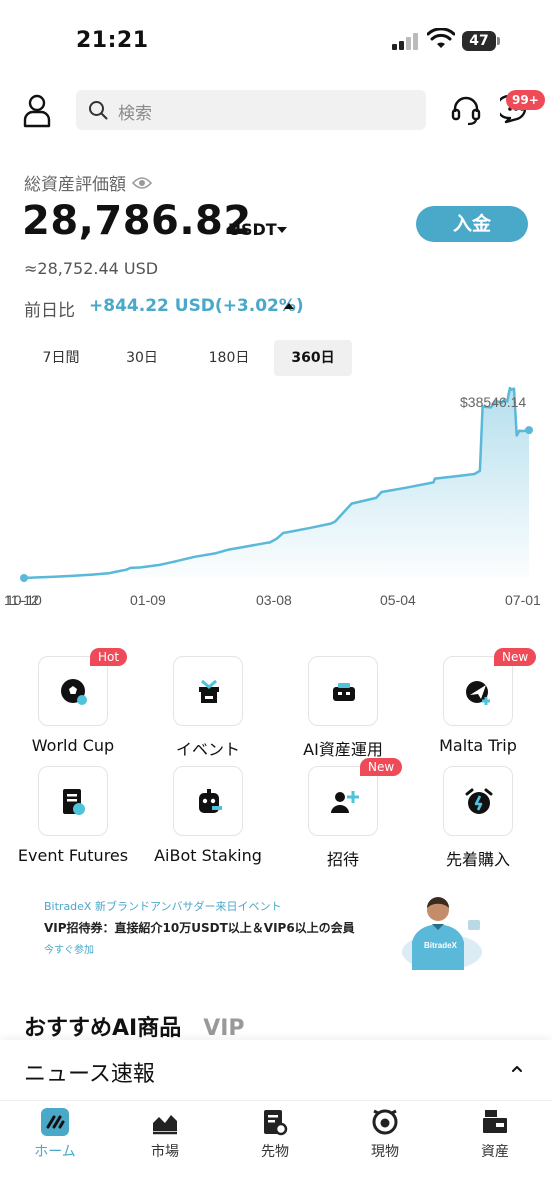 Image resolution: width=552 pixels, height=1200 pixels. What do you see at coordinates (55, 1122) in the screenshot?
I see `home-icon` at bounding box center [55, 1122].